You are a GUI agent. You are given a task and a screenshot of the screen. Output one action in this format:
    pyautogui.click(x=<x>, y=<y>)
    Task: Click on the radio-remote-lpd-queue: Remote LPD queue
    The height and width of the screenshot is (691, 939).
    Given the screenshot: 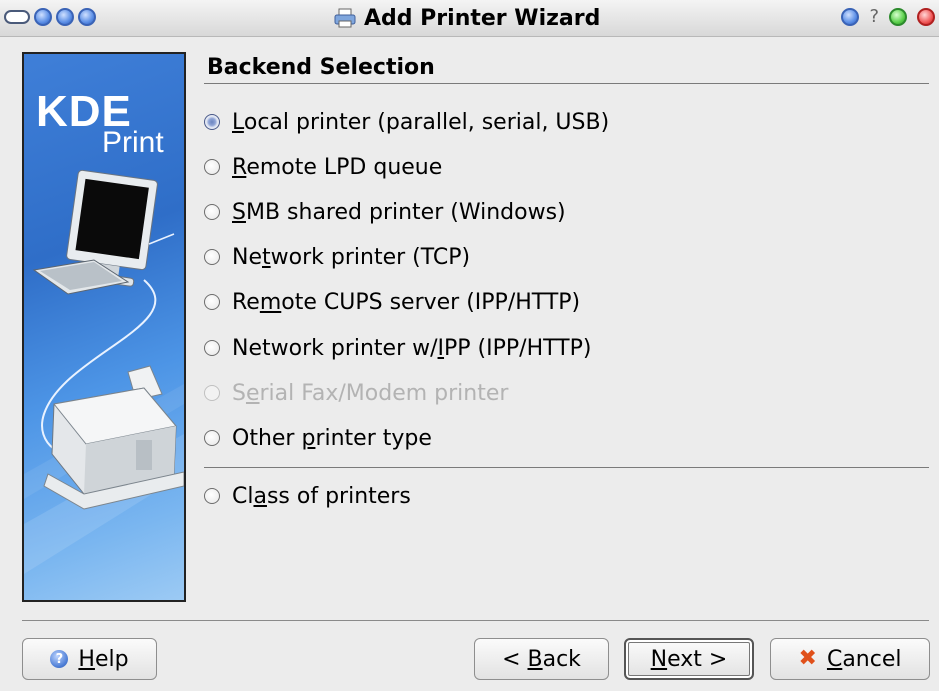 What is the action you would take?
    pyautogui.click(x=323, y=167)
    